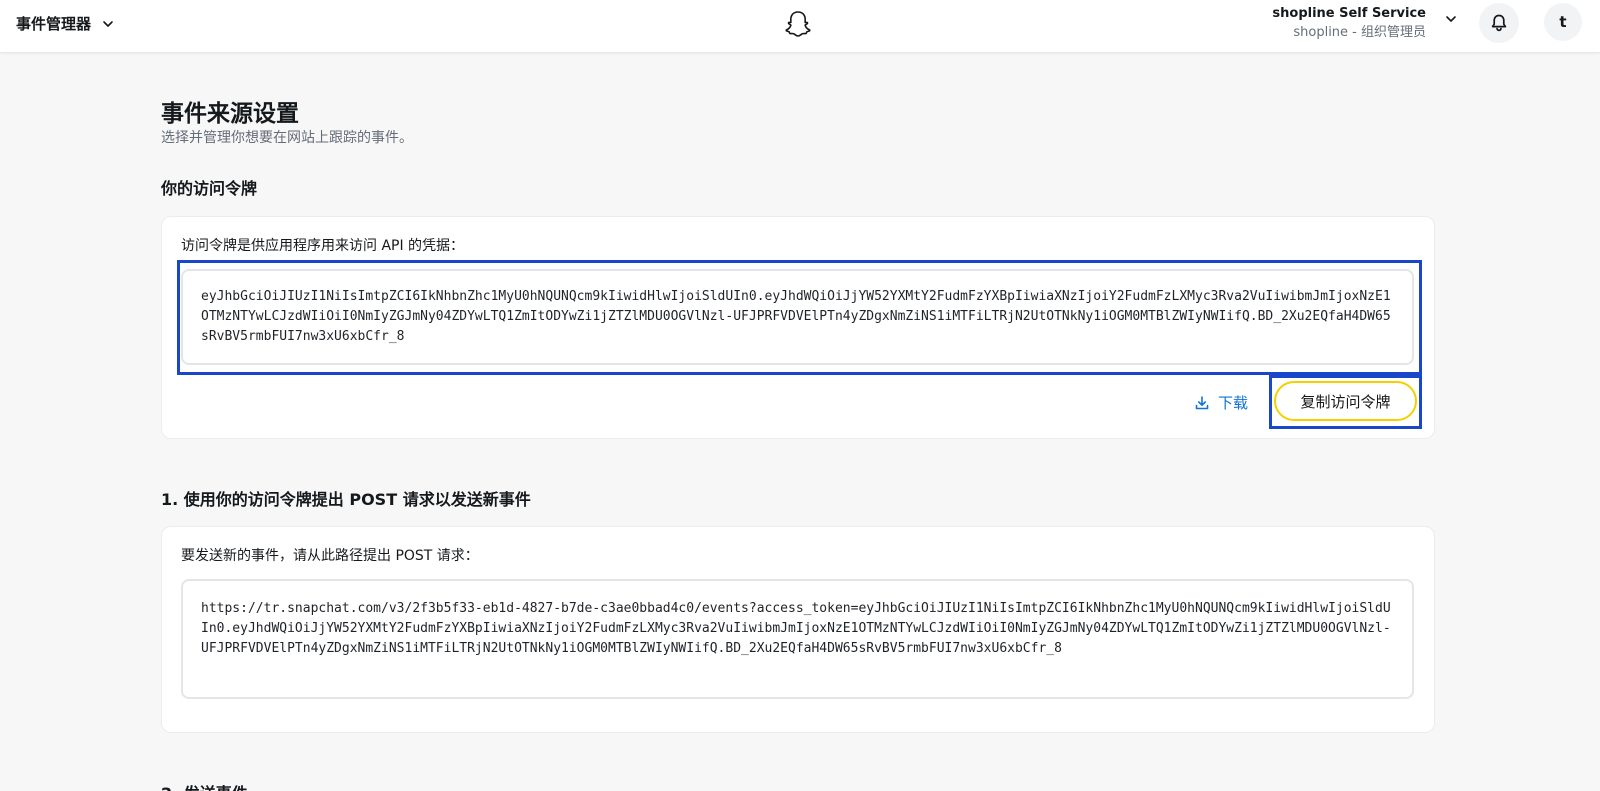 This screenshot has height=791, width=1600. I want to click on download-button: 下载, so click(1221, 402).